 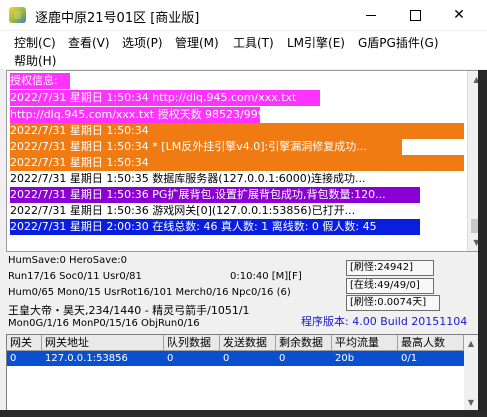 What do you see at coordinates (197, 42) in the screenshot?
I see `menu-manage: 管理(M)` at bounding box center [197, 42].